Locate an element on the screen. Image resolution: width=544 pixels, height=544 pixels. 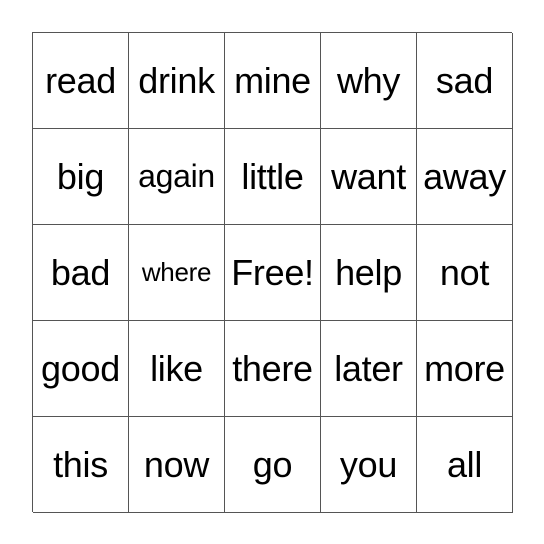
bingo-cell: later is located at coordinates (369, 369).